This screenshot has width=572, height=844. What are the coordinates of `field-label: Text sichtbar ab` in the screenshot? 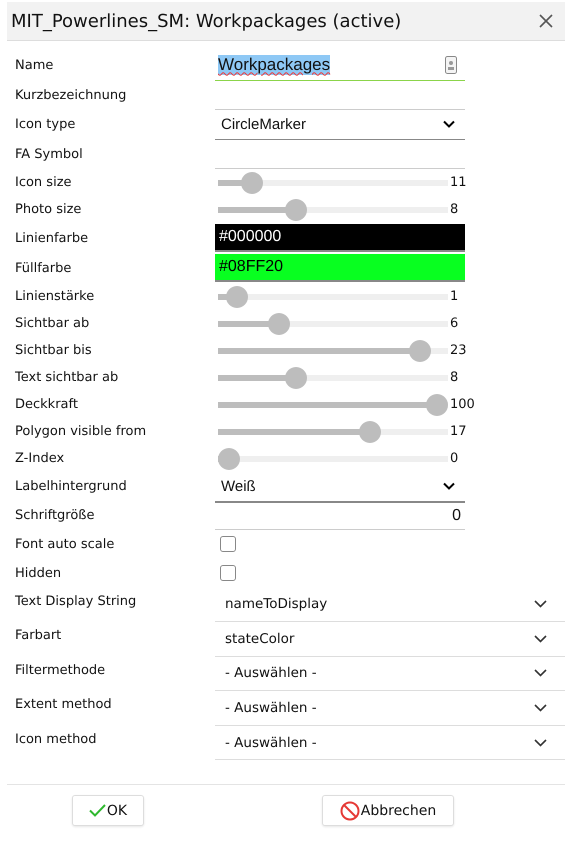 It's located at (67, 377).